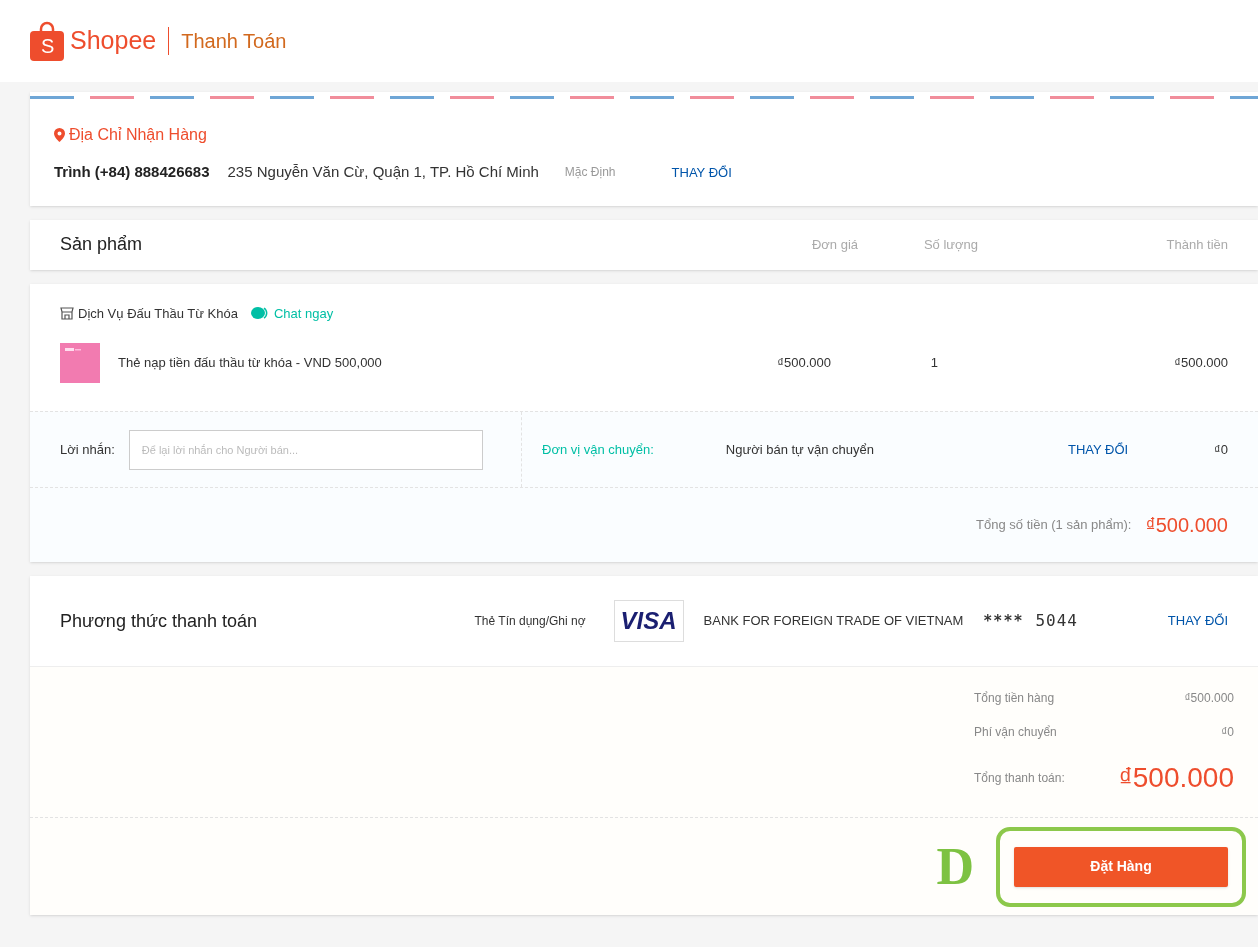  Describe the element at coordinates (1016, 732) in the screenshot. I see `summary-label: Phí vận chuyển` at that location.